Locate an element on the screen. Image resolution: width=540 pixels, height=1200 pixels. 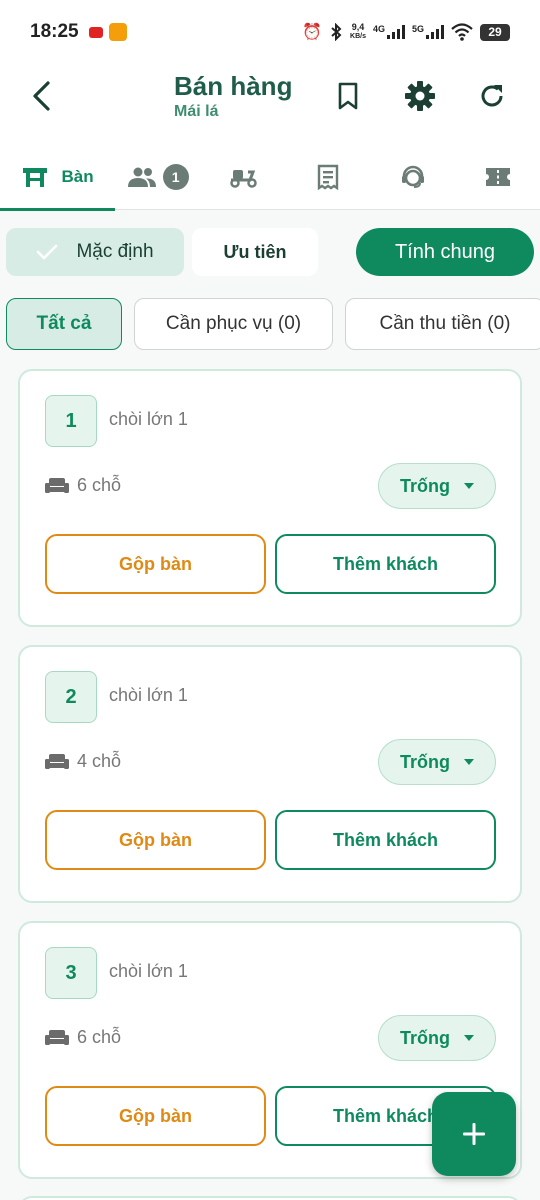
sim2-signal: 5G is located at coordinates (428, 32).